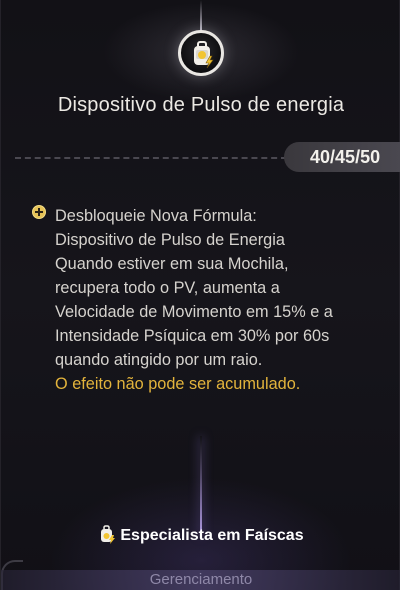 The image size is (400, 590). What do you see at coordinates (156, 216) in the screenshot?
I see `description-line: Desbloqueie Nova Fórmula:` at bounding box center [156, 216].